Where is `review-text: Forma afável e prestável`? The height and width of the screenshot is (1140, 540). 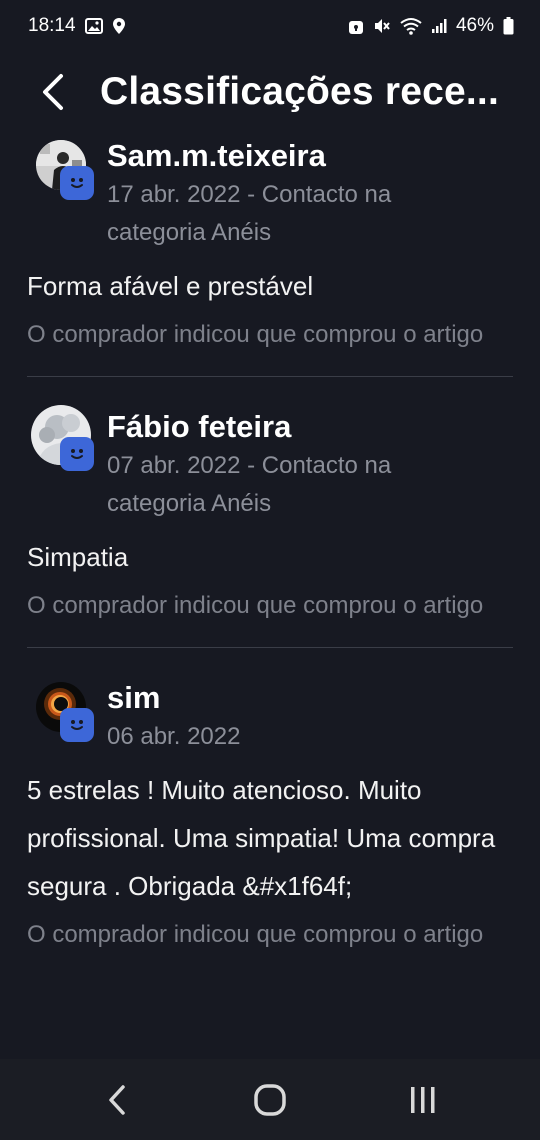
review-text: Forma afável e prestável is located at coordinates (170, 286).